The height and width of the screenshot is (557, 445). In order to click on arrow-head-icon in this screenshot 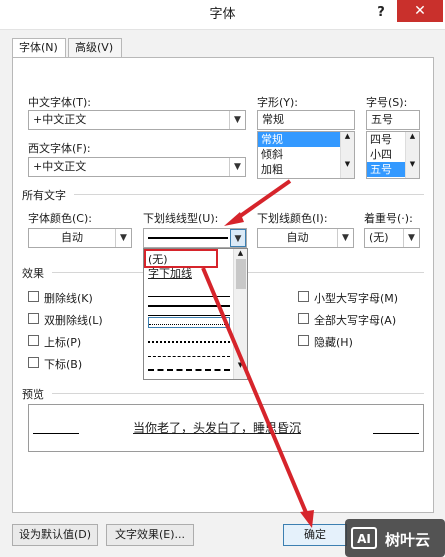, I will do `click(307, 519)`.